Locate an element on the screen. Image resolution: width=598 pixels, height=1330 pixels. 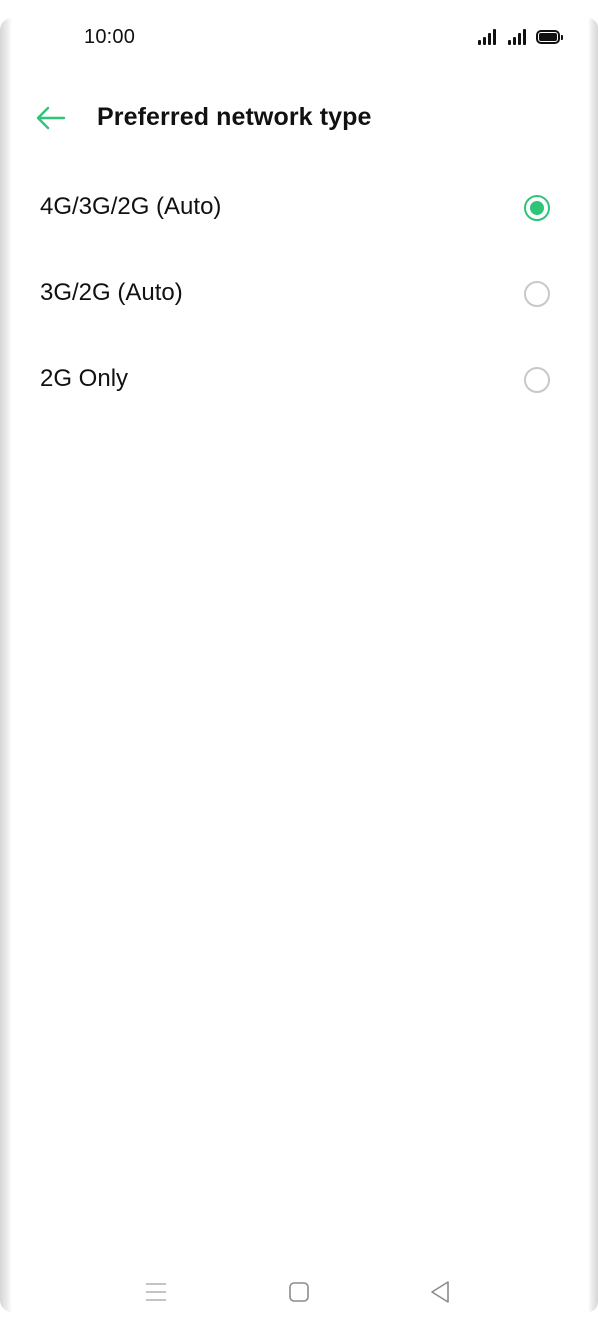
back-button is located at coordinates (50, 118).